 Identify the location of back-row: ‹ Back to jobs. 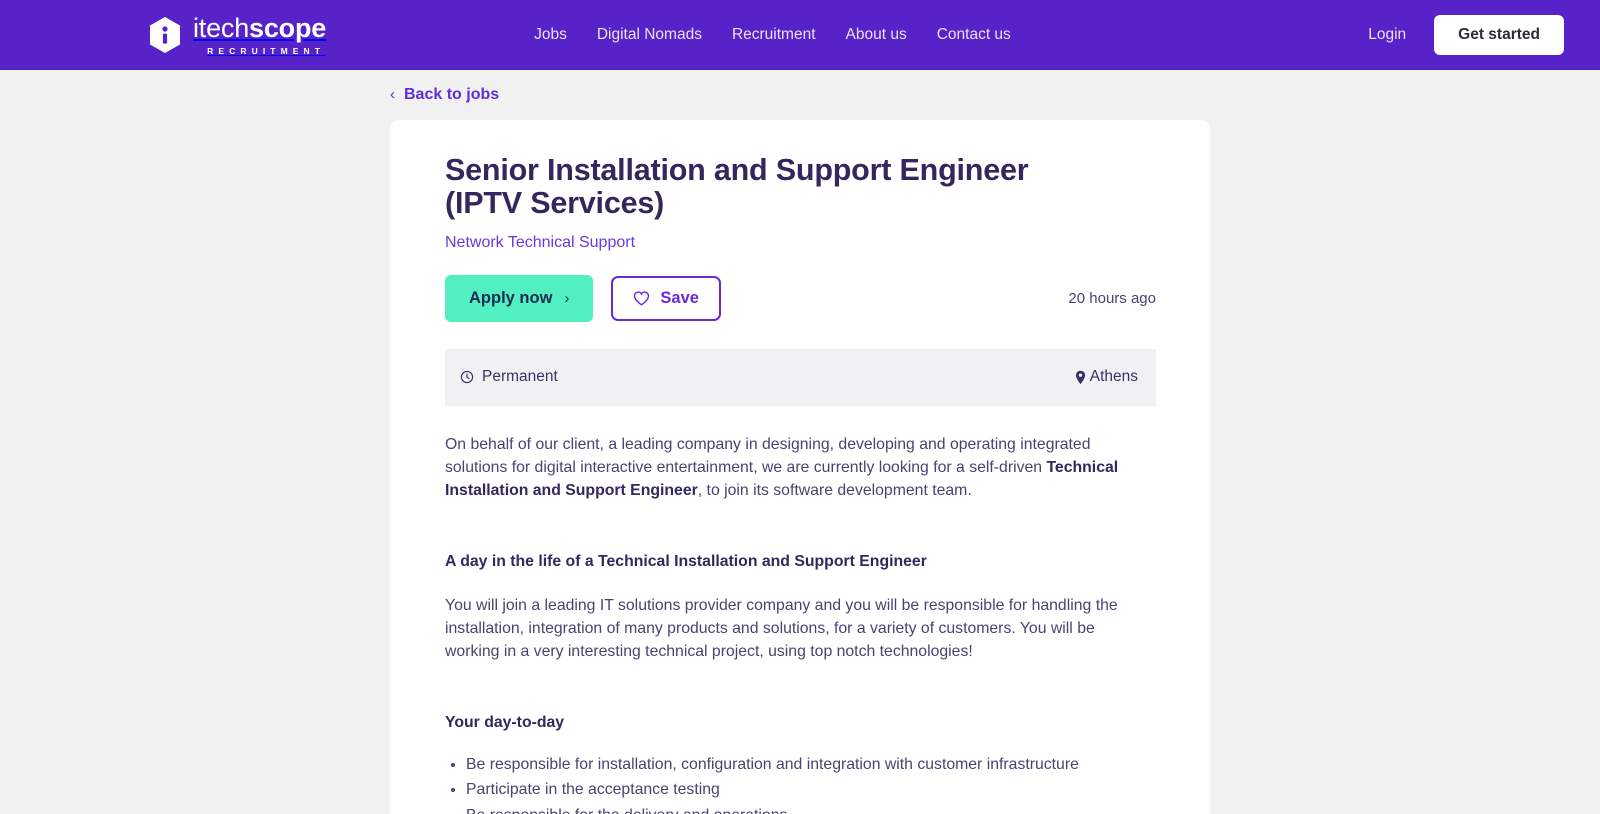
(800, 87).